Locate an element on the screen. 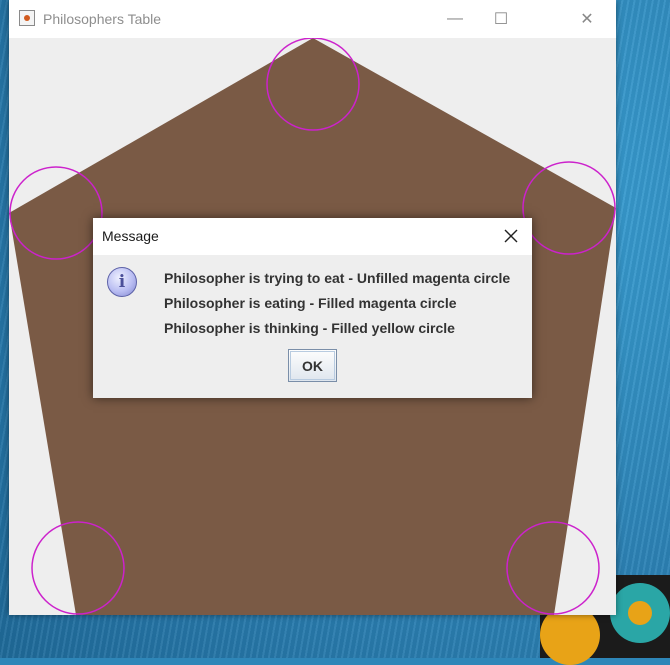  dialog-title: Message is located at coordinates (130, 236).